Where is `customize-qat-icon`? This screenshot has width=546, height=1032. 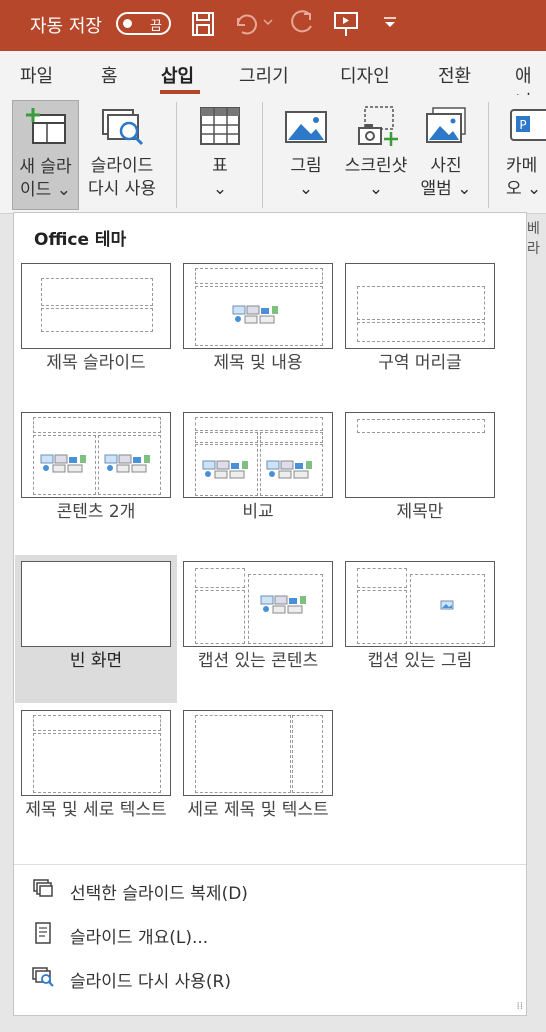 customize-qat-icon is located at coordinates (390, 23).